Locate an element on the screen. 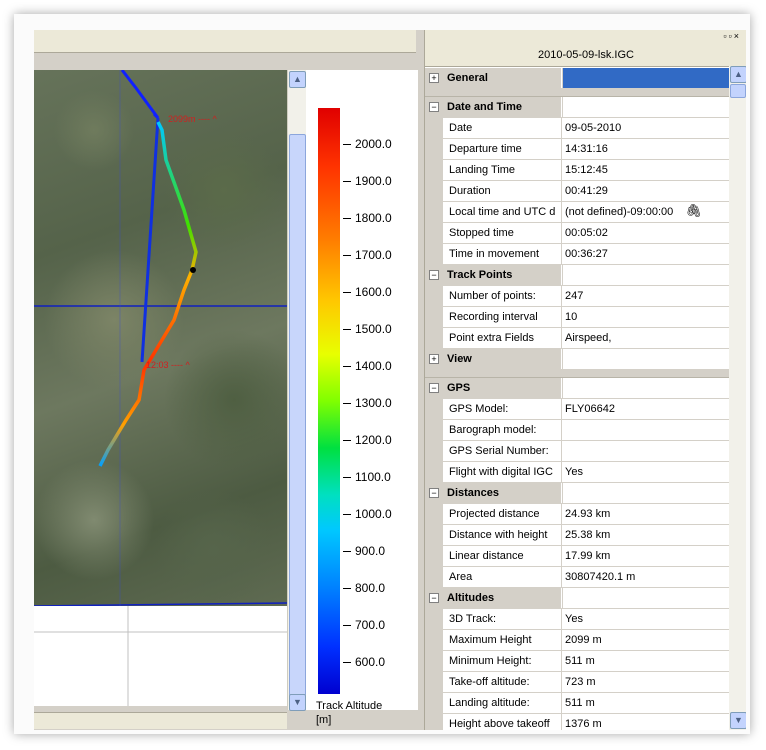  property-row: Take-off altitude: 723 m is located at coordinates (577, 682).